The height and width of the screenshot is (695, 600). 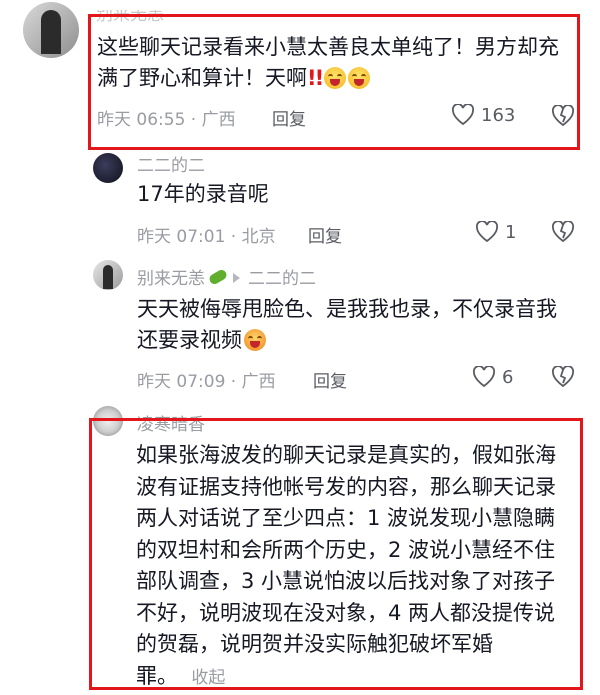 I want to click on comment-meta: 昨天 07:01 · 北京, so click(x=206, y=237).